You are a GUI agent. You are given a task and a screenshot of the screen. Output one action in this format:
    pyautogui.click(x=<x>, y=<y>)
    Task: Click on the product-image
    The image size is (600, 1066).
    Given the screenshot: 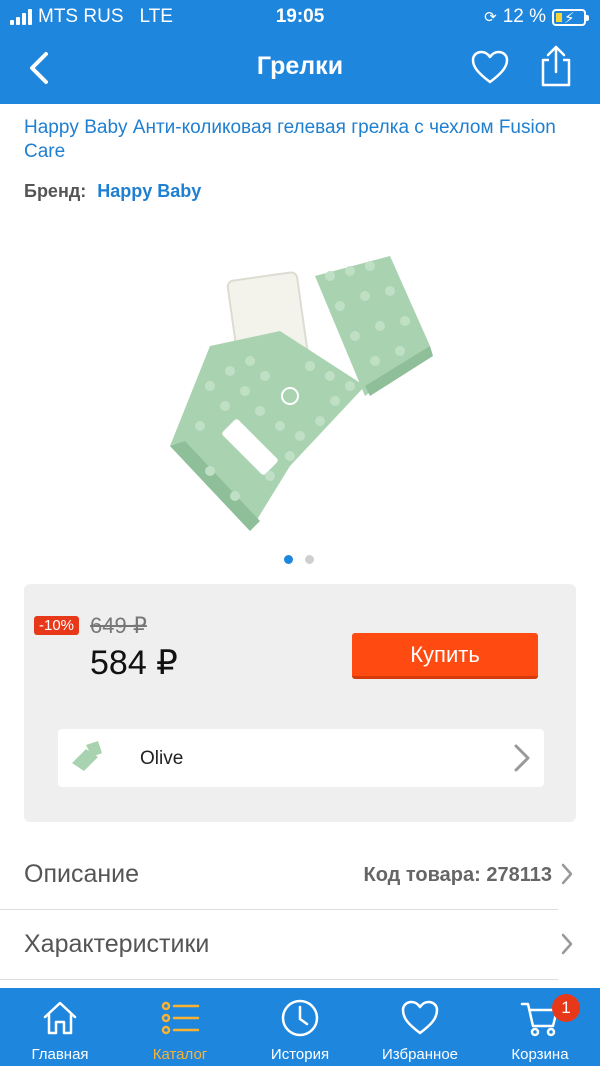 What is the action you would take?
    pyautogui.click(x=300, y=391)
    